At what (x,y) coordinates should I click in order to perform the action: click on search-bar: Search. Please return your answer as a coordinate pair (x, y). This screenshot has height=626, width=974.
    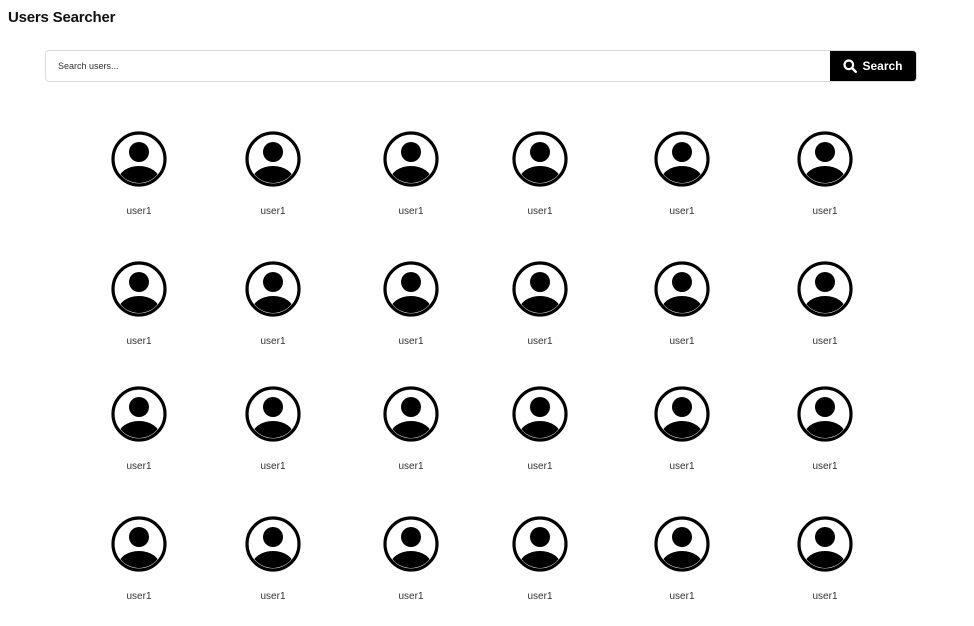
    Looking at the image, I should click on (481, 66).